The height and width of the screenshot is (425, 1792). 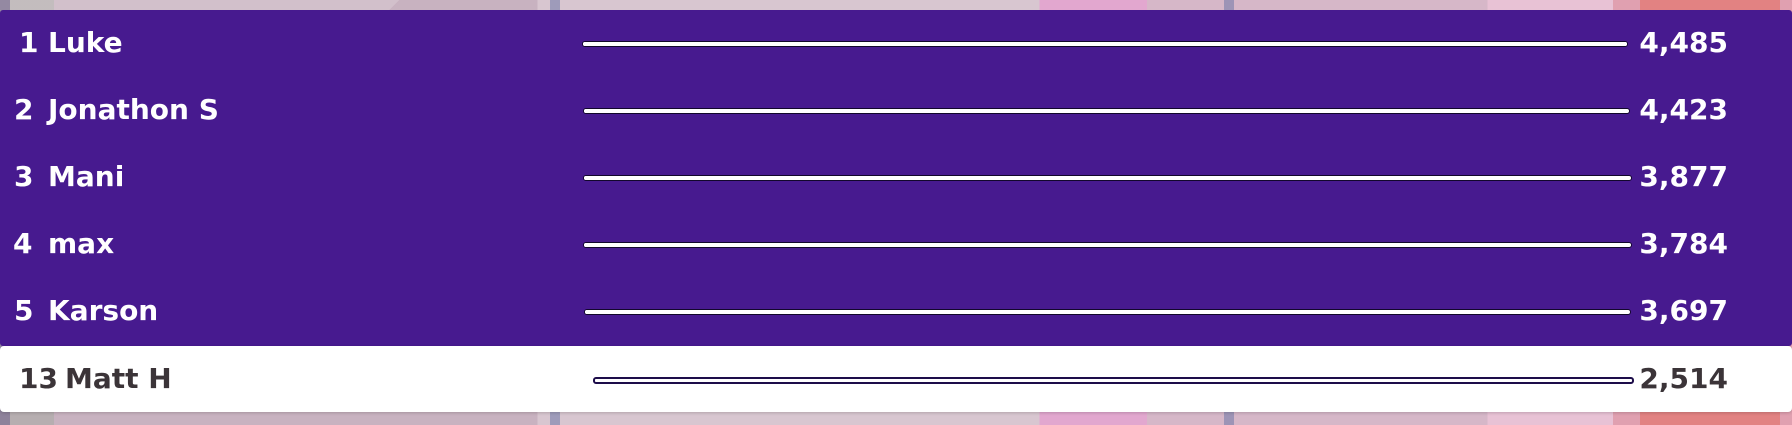 What do you see at coordinates (38, 378) in the screenshot?
I see `rank-label: 13` at bounding box center [38, 378].